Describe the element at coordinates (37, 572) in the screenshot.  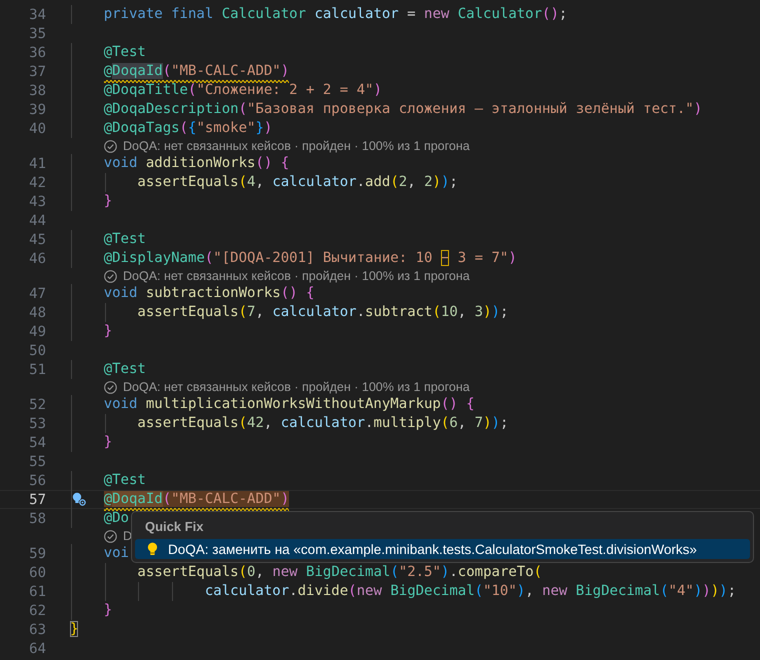
I see `line-number: 60` at that location.